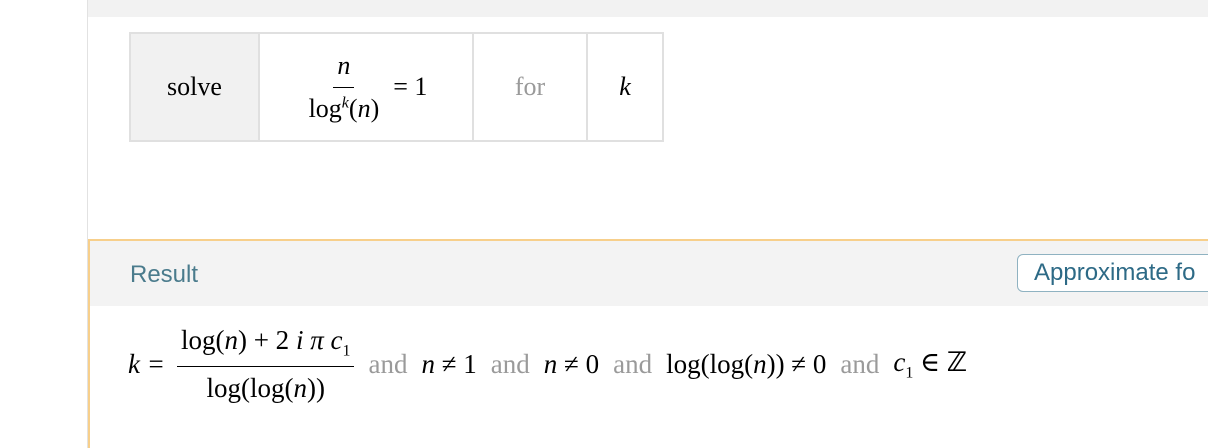 This screenshot has width=1208, height=448. I want to click on equation: n logk(n) = 1, so click(366, 87).